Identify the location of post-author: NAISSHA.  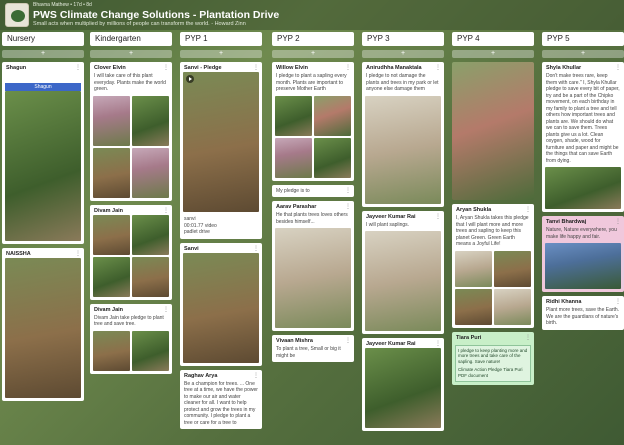
(18, 254).